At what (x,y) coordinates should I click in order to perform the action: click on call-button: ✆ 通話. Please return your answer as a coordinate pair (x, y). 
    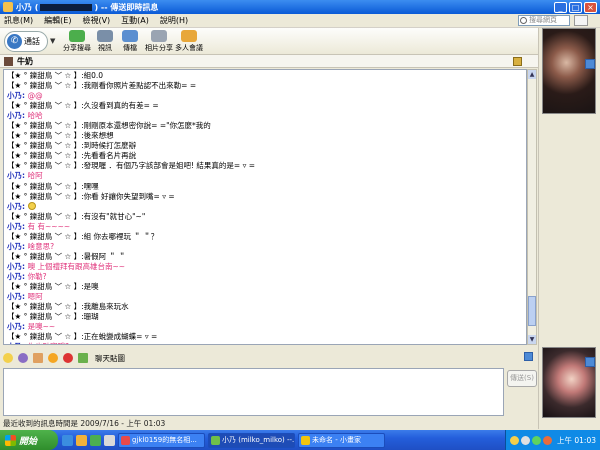
    Looking at the image, I should click on (26, 41).